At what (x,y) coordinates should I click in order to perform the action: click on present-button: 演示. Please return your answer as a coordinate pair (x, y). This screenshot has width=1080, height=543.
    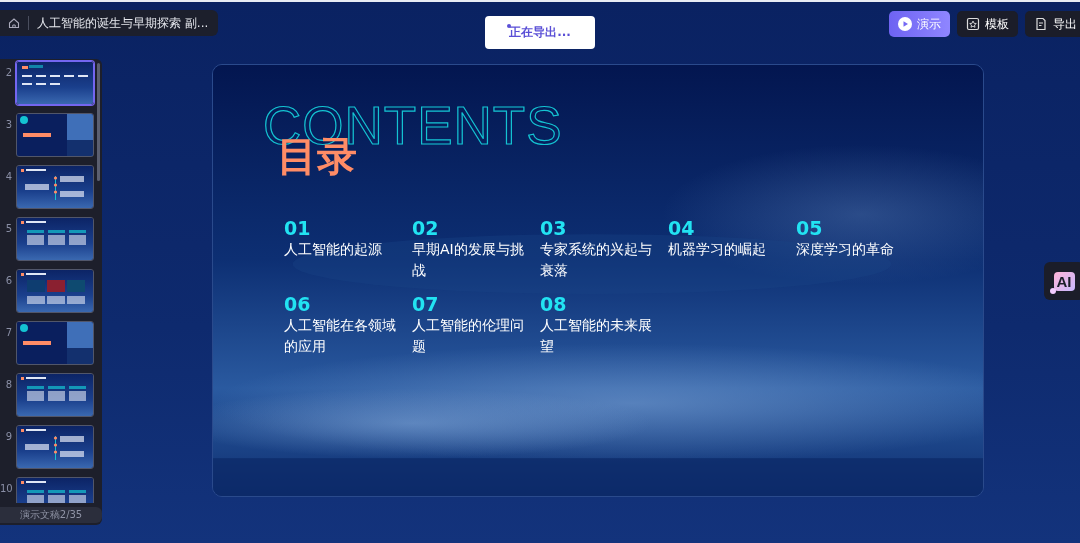
    Looking at the image, I should click on (919, 24).